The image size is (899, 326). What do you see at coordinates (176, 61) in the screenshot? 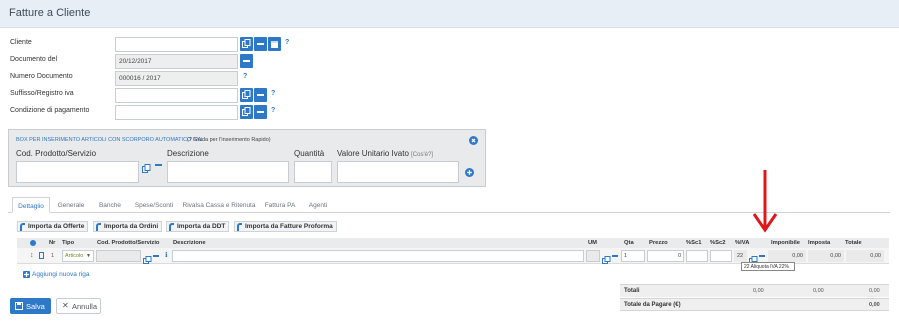
I see `documento-date-field: 20/12/2017` at bounding box center [176, 61].